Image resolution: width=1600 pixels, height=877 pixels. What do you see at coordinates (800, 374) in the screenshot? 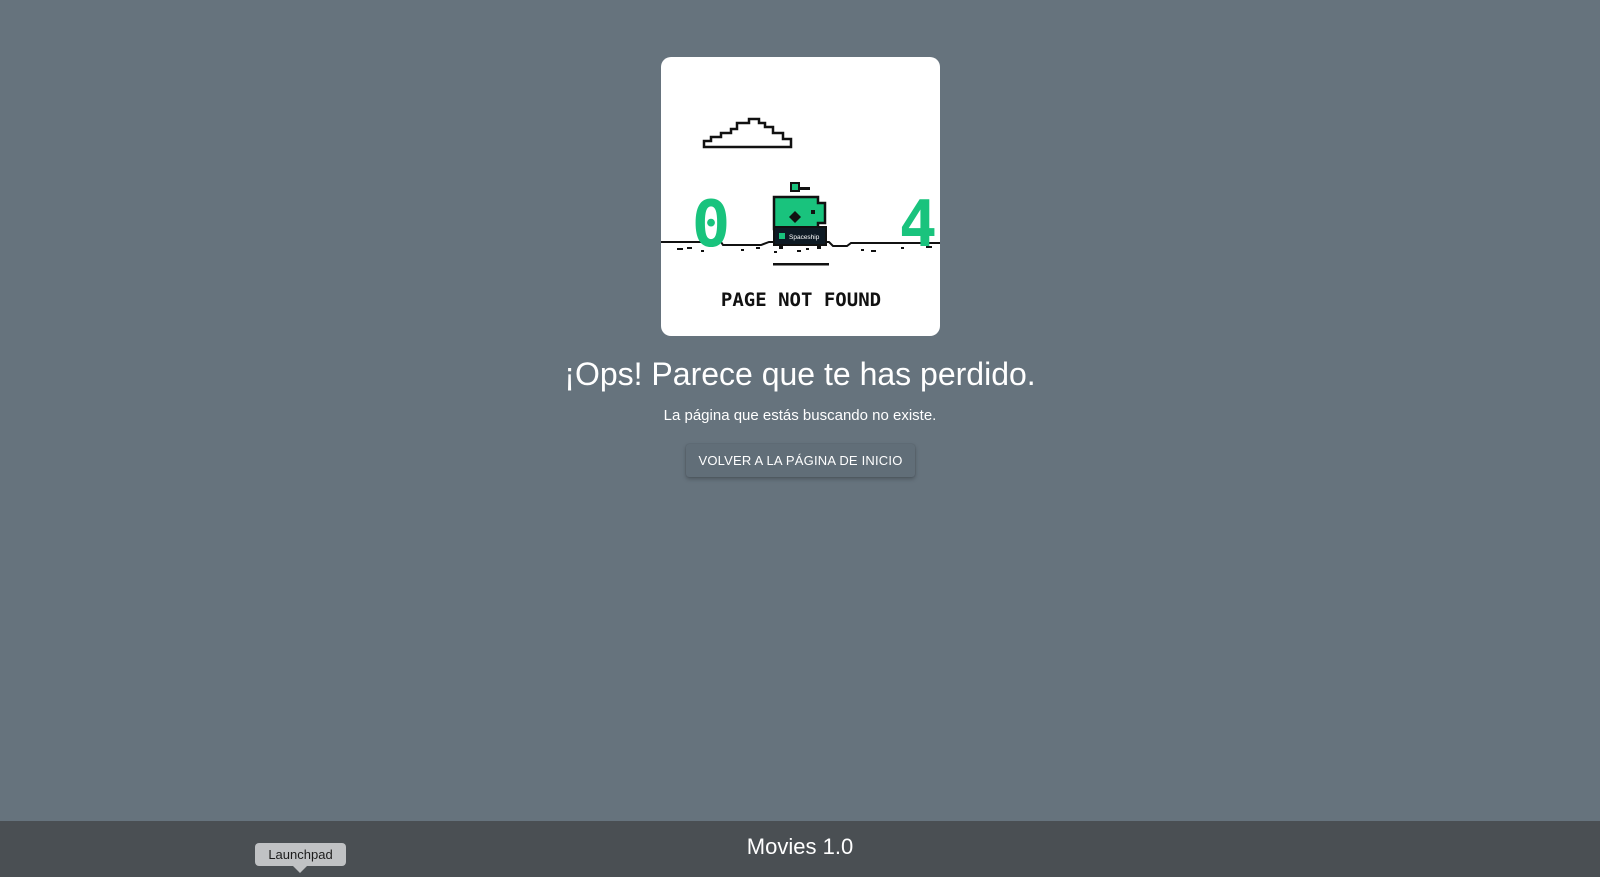
I see `page-title: ¡Ops! Parece que te has perdido.` at bounding box center [800, 374].